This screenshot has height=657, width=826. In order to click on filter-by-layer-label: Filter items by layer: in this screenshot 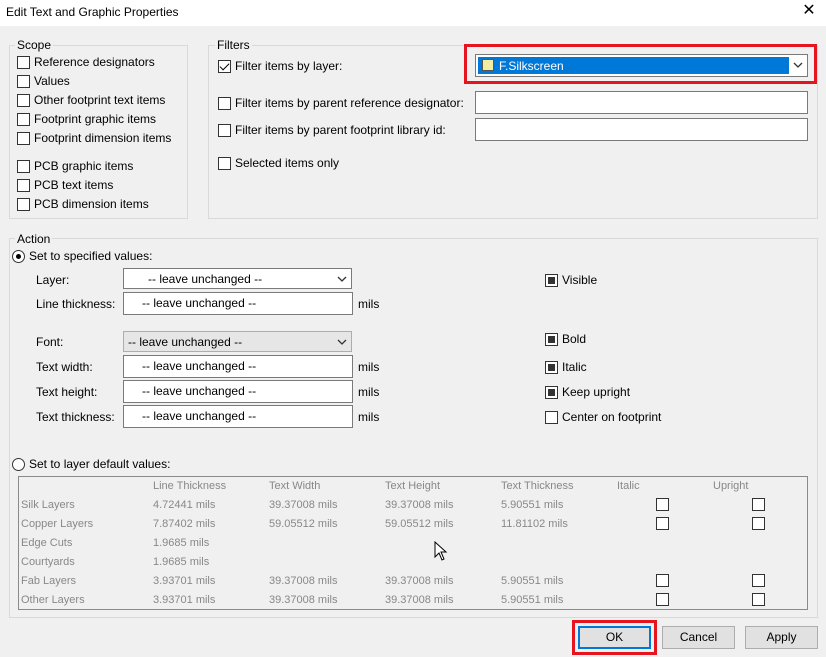, I will do `click(289, 66)`.